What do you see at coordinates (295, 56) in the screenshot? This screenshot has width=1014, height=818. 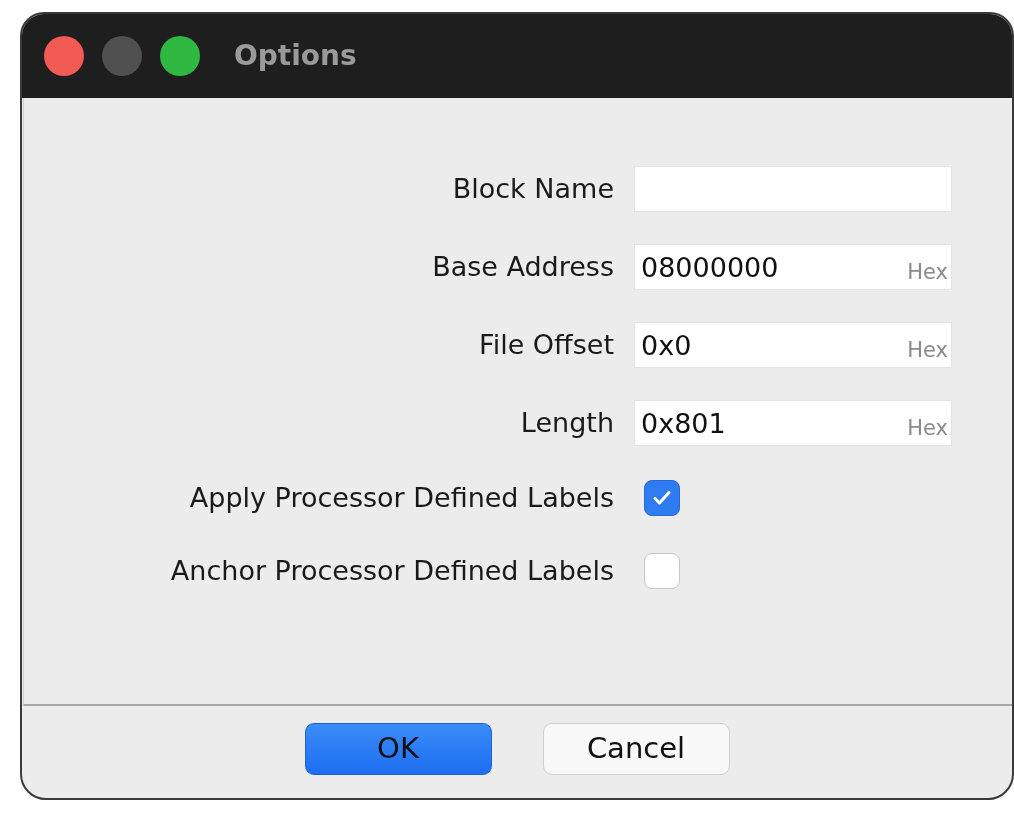 I see `window-title: Options` at bounding box center [295, 56].